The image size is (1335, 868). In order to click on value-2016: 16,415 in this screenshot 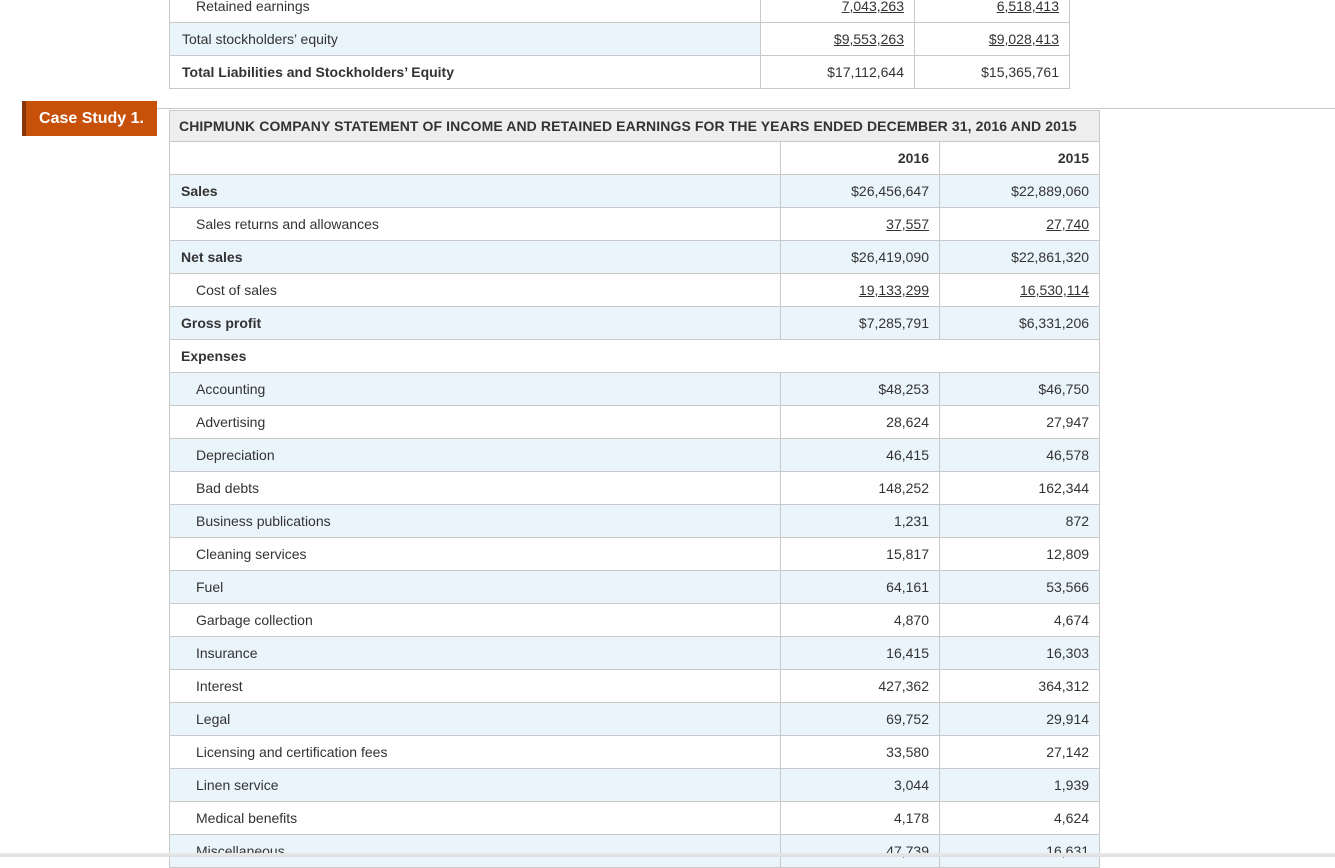, I will do `click(860, 653)`.